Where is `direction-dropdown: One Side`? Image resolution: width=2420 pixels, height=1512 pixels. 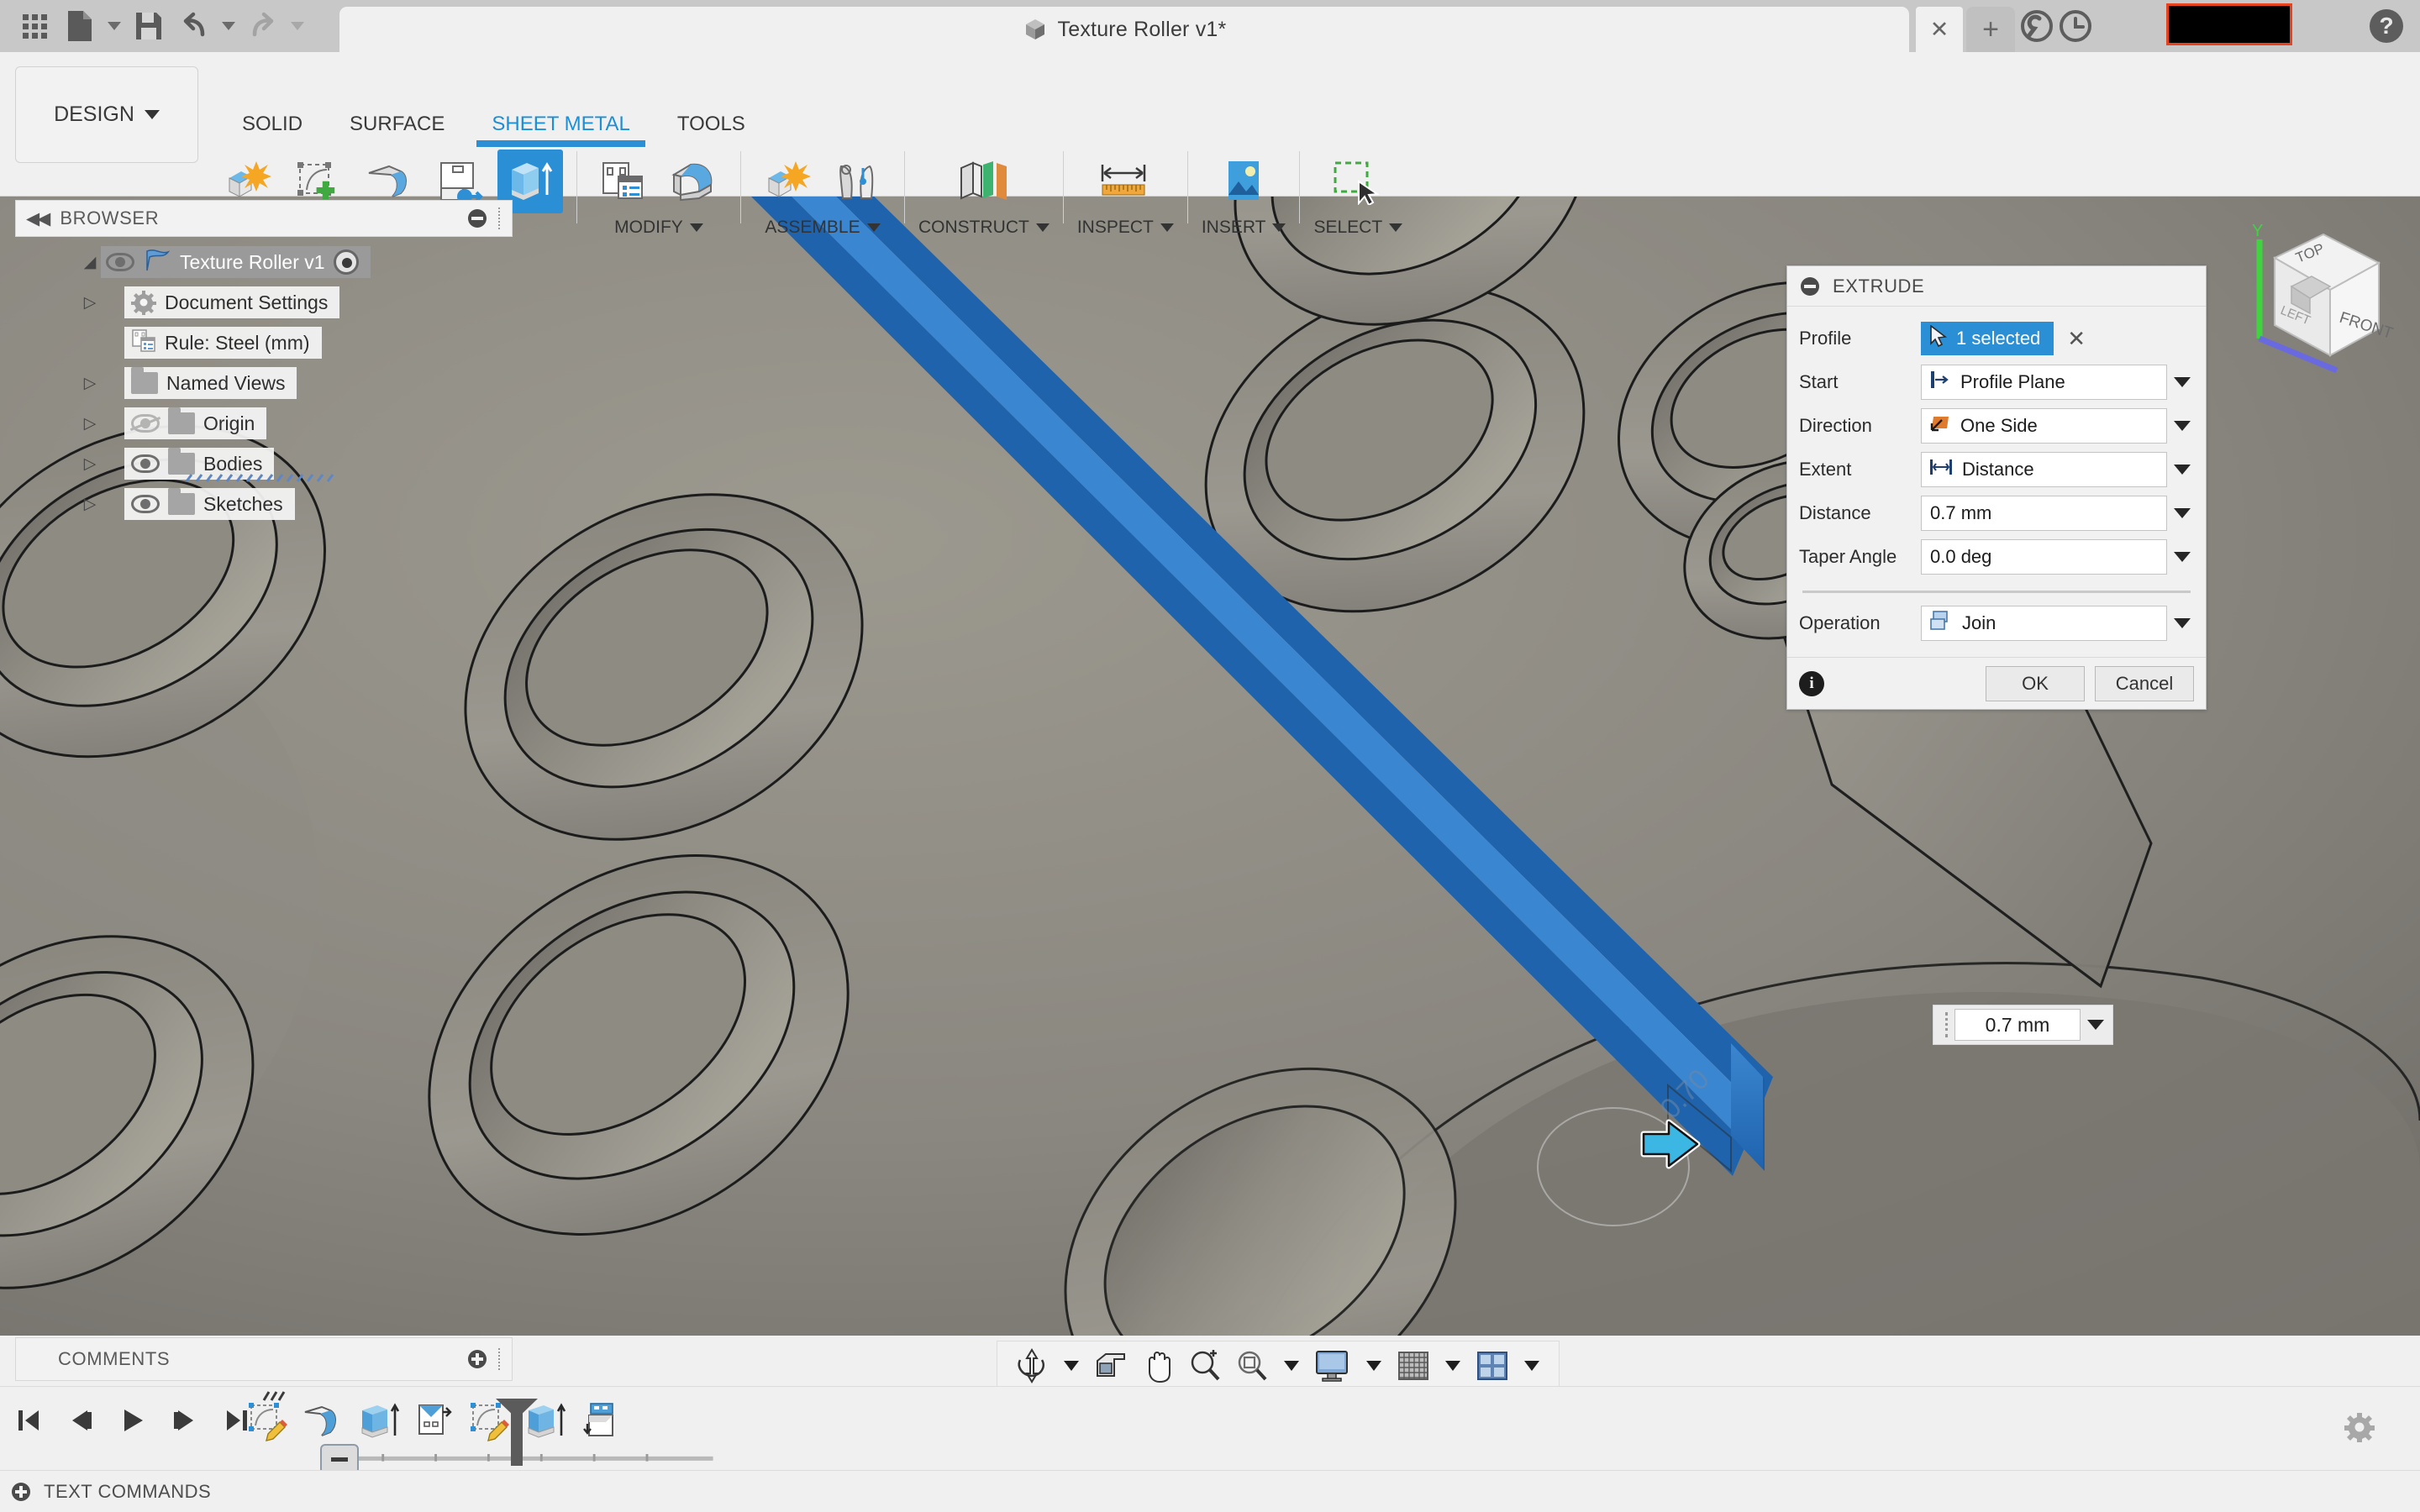
direction-dropdown: One Side is located at coordinates (2044, 426).